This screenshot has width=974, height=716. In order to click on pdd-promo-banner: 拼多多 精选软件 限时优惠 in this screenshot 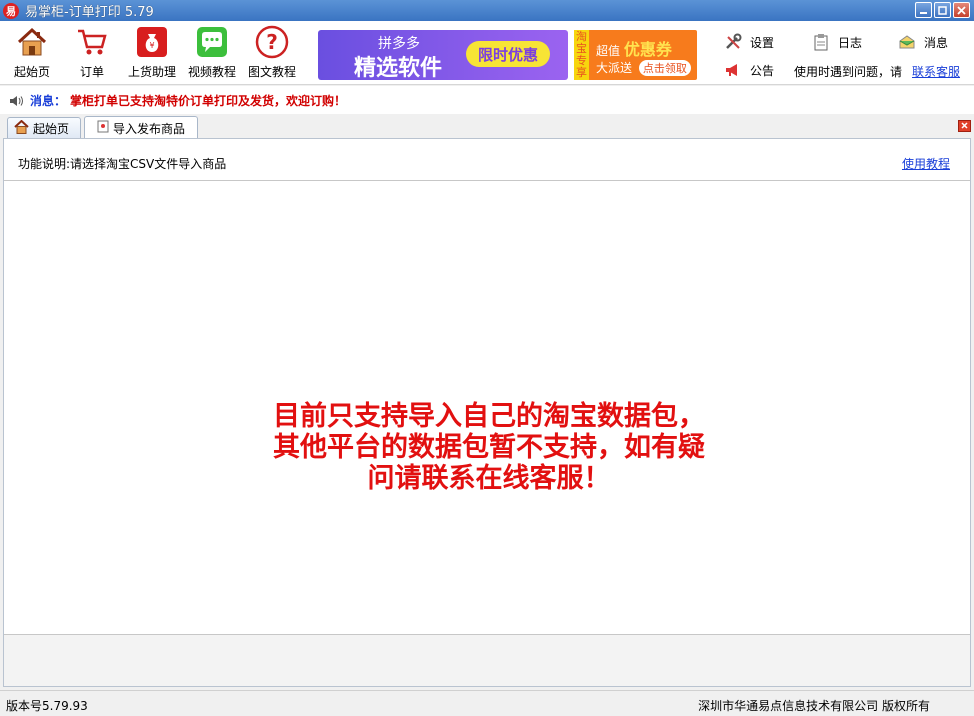, I will do `click(443, 55)`.